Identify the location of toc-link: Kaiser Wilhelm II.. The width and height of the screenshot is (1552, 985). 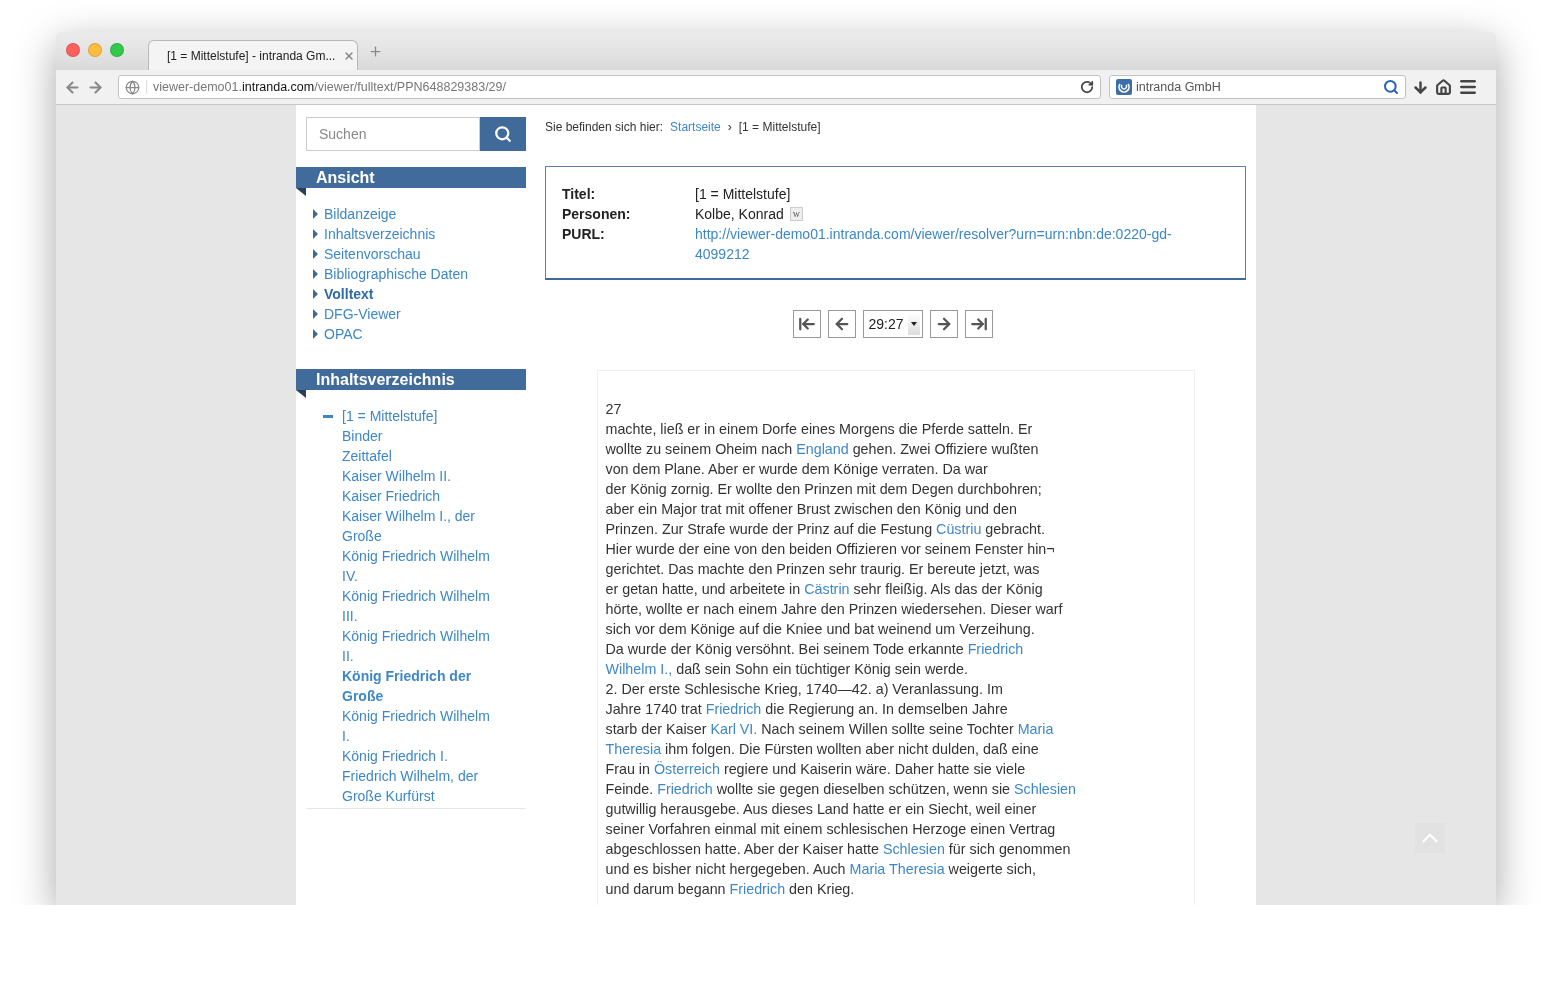
(419, 476).